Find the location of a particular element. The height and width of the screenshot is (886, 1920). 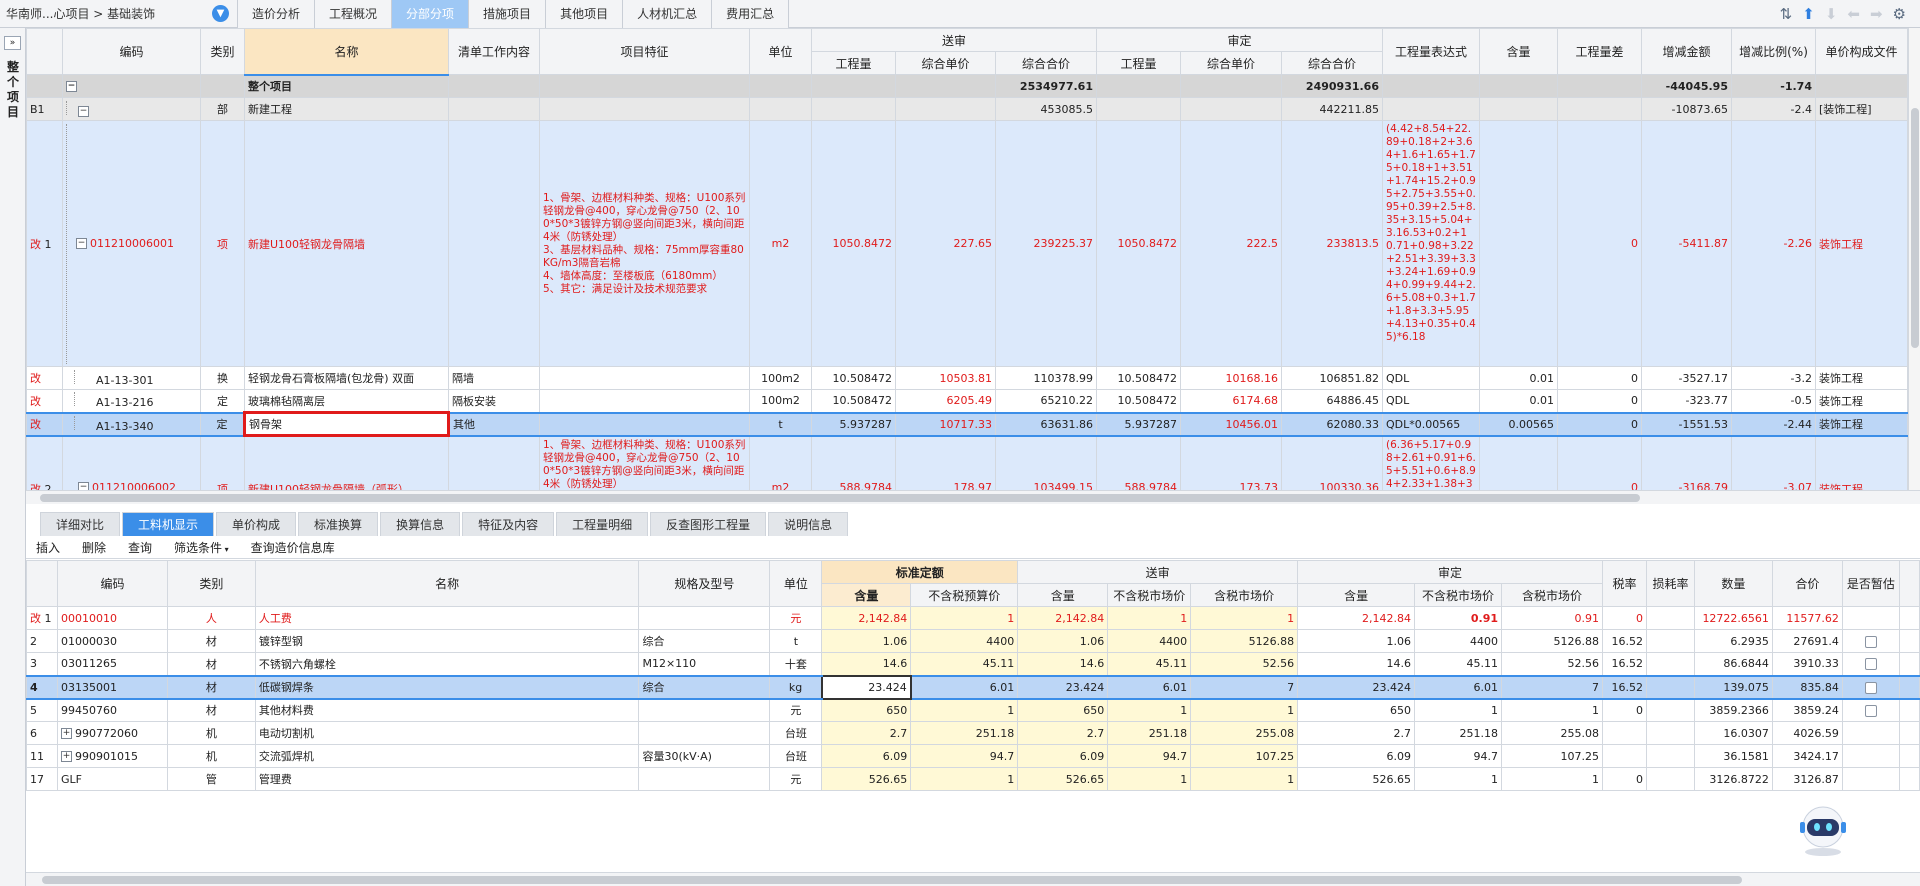

row-code: +990901015 is located at coordinates (112, 756).